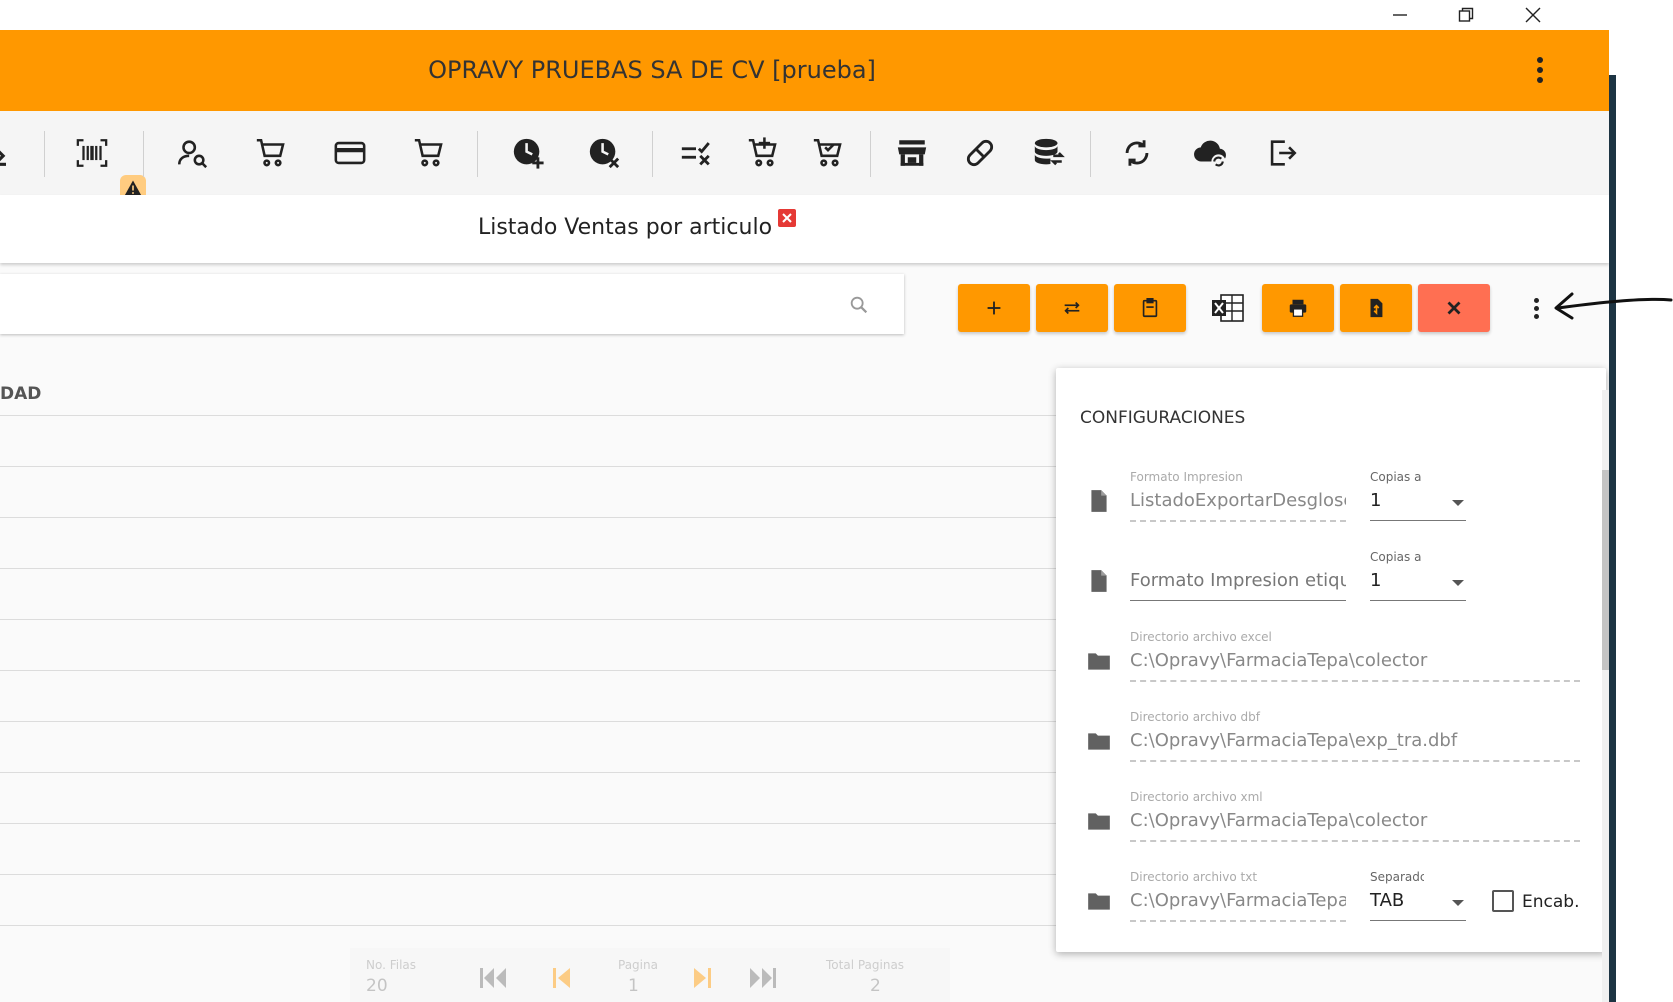  I want to click on add-button, so click(994, 308).